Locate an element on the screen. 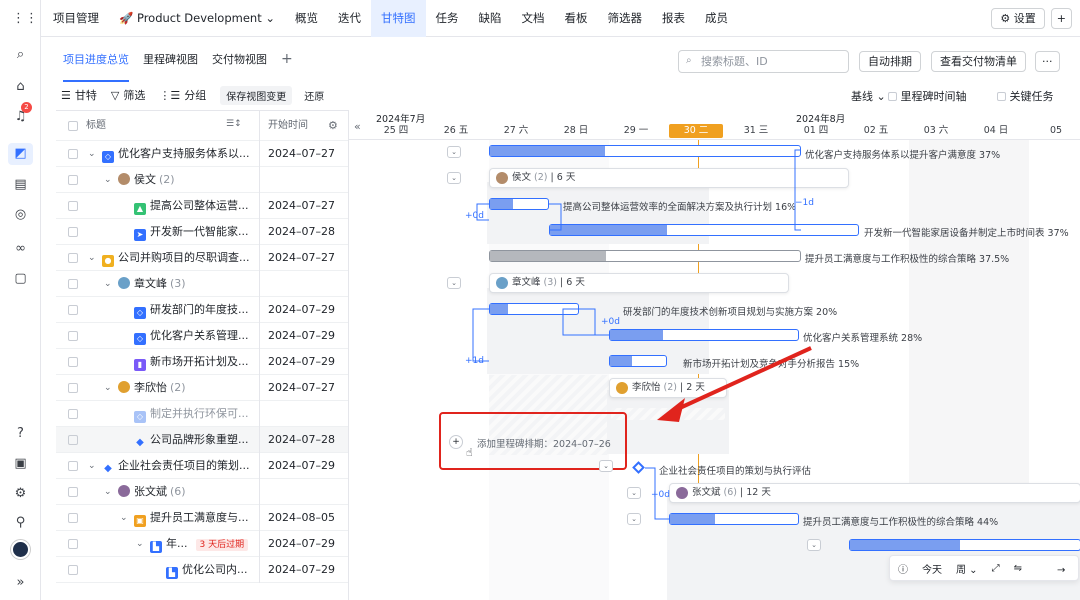  add-tab-button: + is located at coordinates (287, 59).